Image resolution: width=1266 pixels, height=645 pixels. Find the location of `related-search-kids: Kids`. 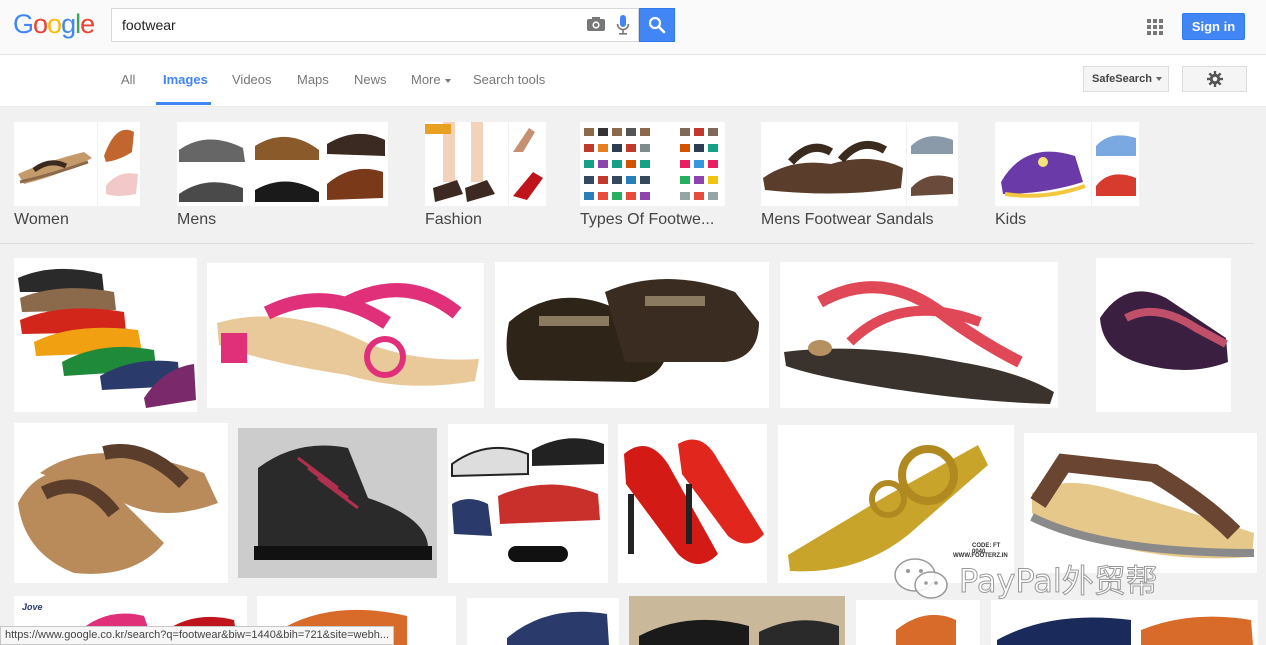

related-search-kids: Kids is located at coordinates (1067, 175).